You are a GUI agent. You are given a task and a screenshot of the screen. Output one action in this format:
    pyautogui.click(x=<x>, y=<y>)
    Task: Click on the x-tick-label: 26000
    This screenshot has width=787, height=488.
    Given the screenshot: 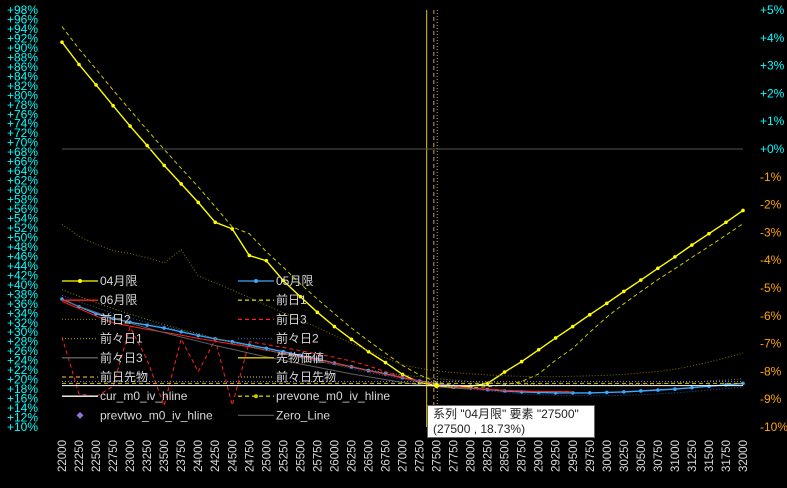 What is the action you would take?
    pyautogui.click(x=335, y=456)
    